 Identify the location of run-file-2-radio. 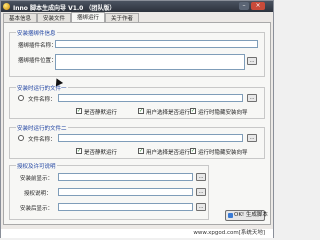
(21, 138).